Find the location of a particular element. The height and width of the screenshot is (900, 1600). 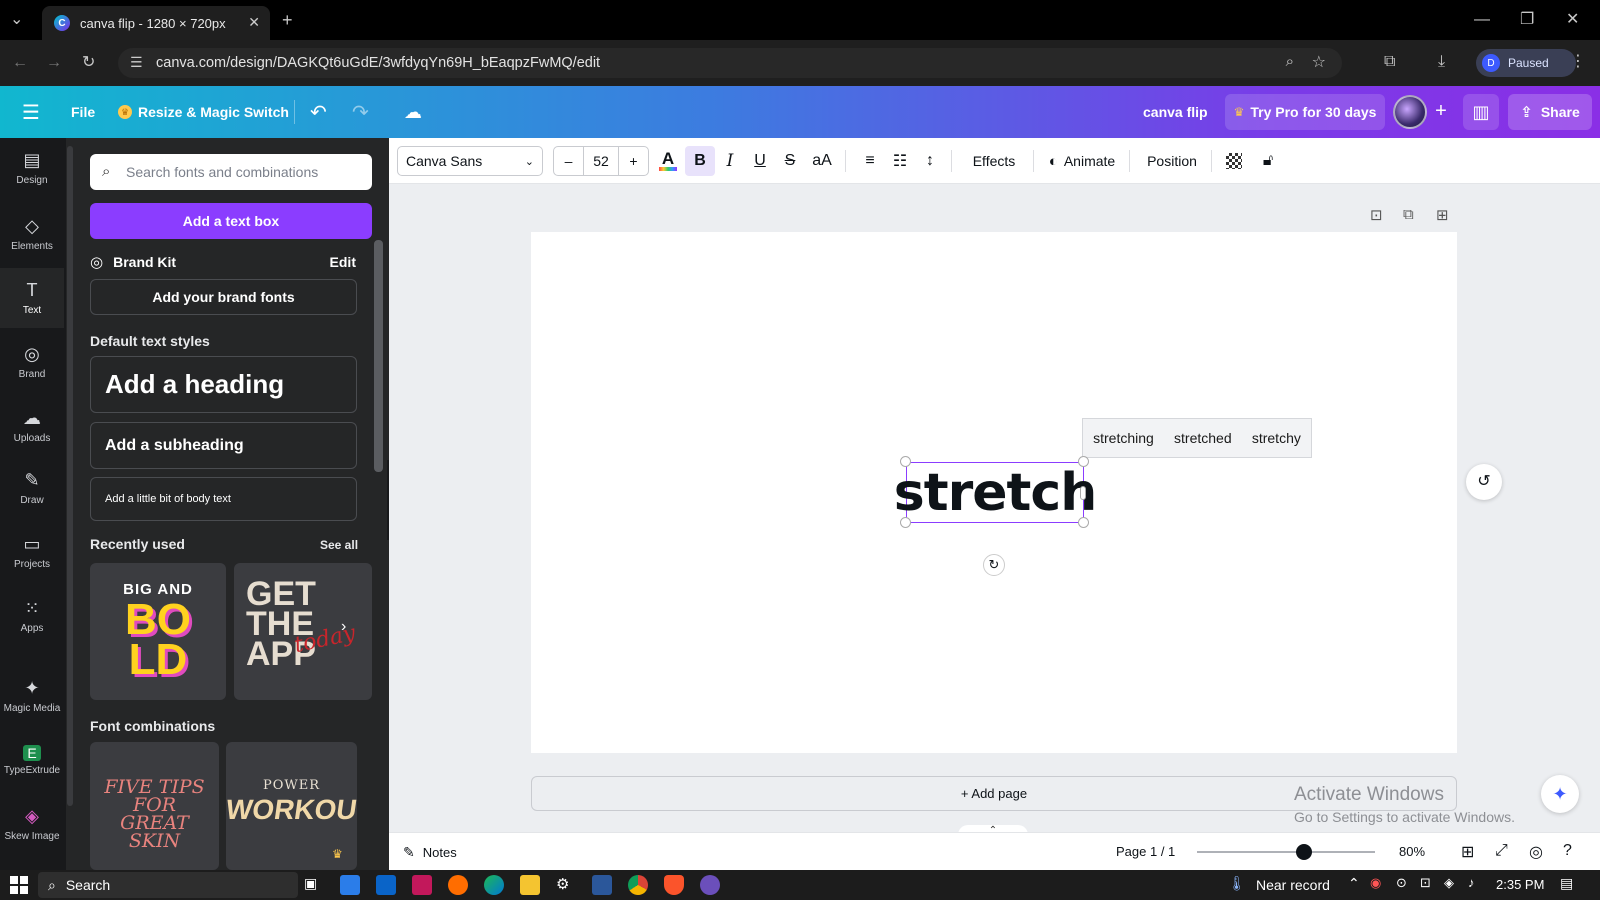

minimize-icon: — is located at coordinates (1482, 20).